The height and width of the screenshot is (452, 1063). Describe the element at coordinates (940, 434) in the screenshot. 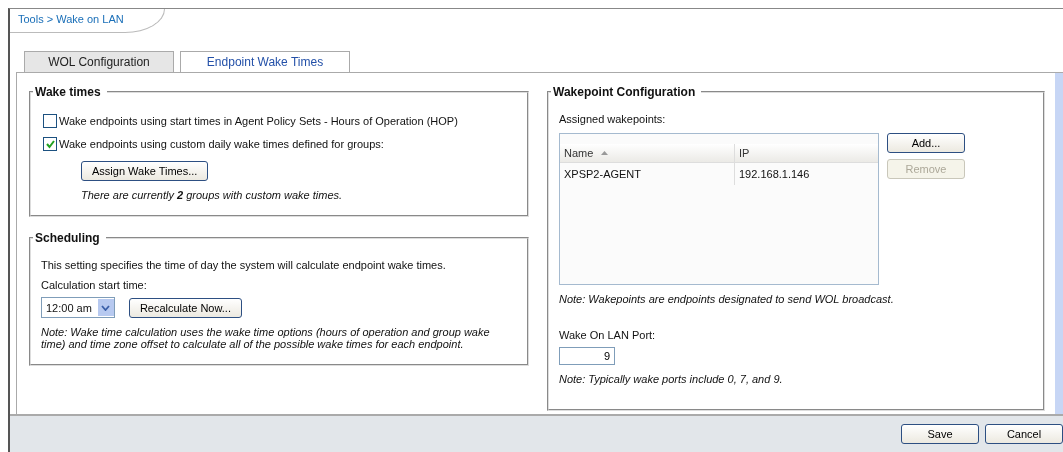

I see `footer-button: Save` at that location.